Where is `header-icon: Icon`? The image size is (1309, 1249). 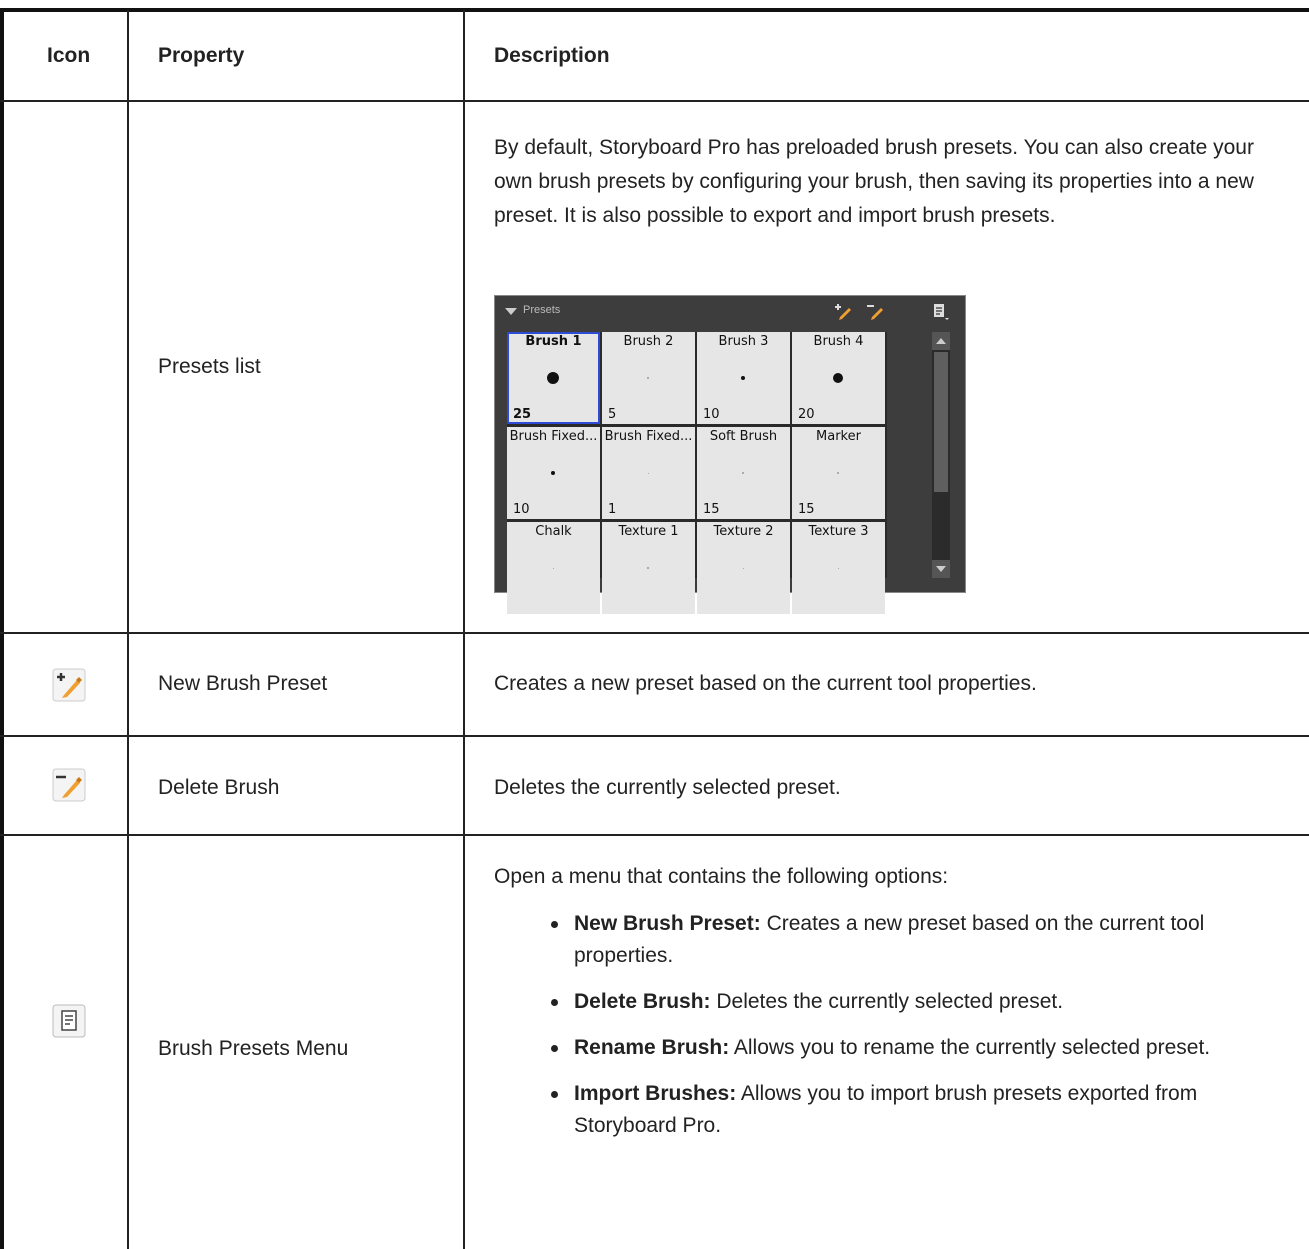 header-icon: Icon is located at coordinates (69, 55).